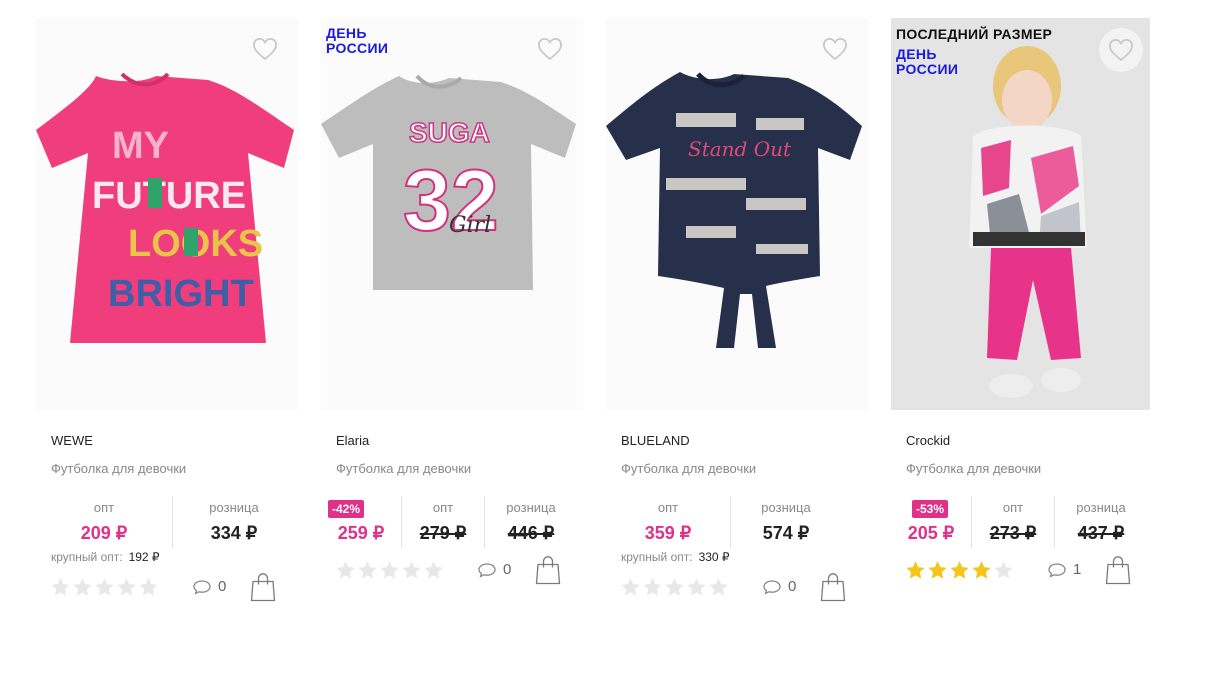 Image resolution: width=1220 pixels, height=675 pixels. What do you see at coordinates (714, 557) in the screenshot?
I see `bulk-price-value: 330 ₽` at bounding box center [714, 557].